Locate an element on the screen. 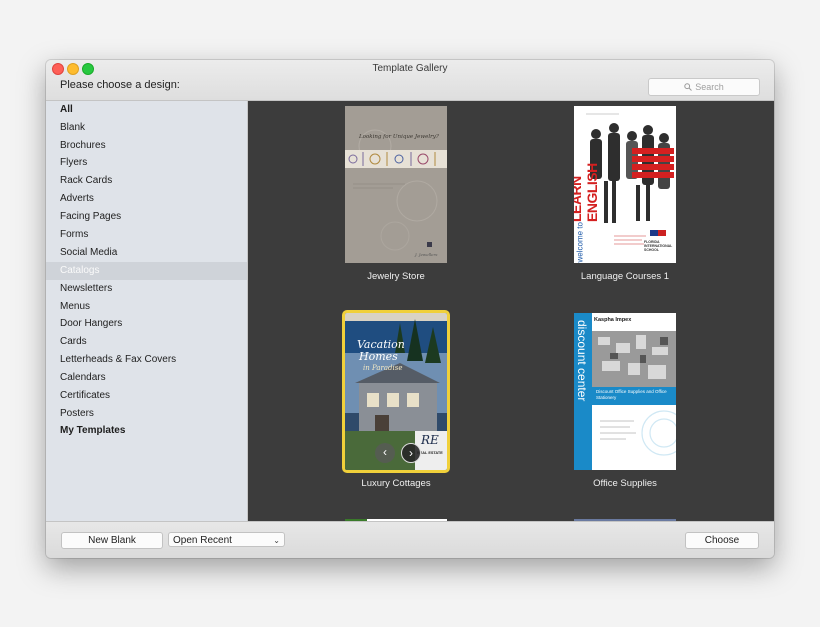  previous-page-button: ‹ is located at coordinates (385, 453).